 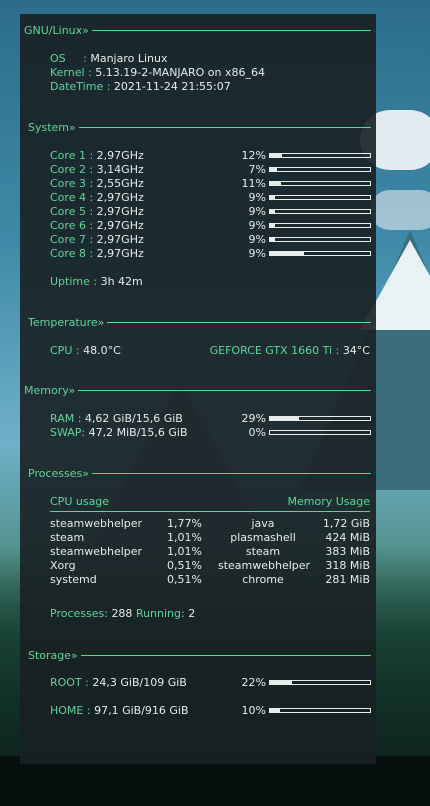 I want to click on mem-process-value: 281 MiB, so click(x=347, y=579).